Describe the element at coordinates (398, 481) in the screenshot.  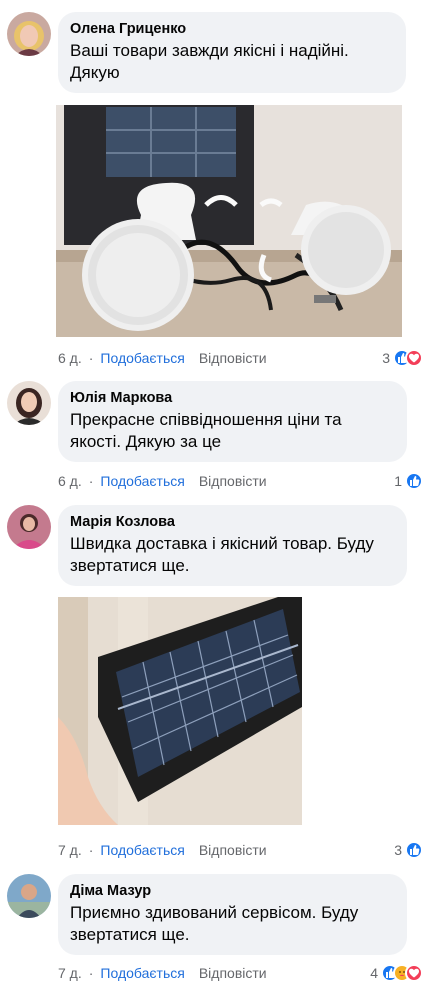
I see `reaction-count: 1` at that location.